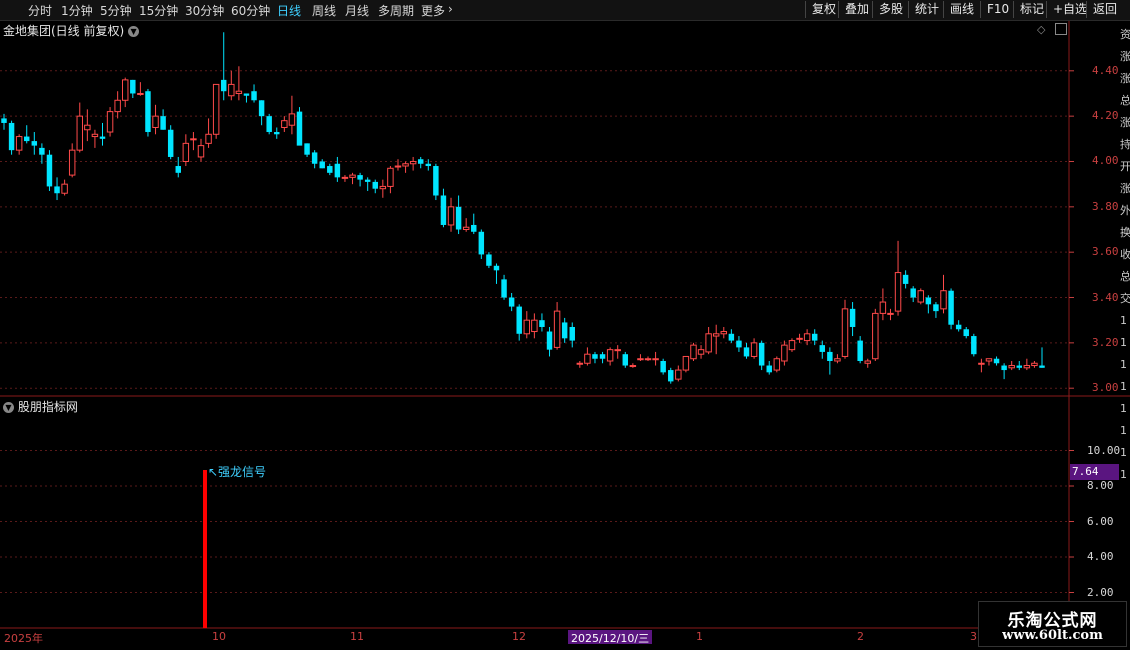 The width and height of the screenshot is (1130, 650). Describe the element at coordinates (1125, 34) in the screenshot. I see `side-info-char: 资` at that location.